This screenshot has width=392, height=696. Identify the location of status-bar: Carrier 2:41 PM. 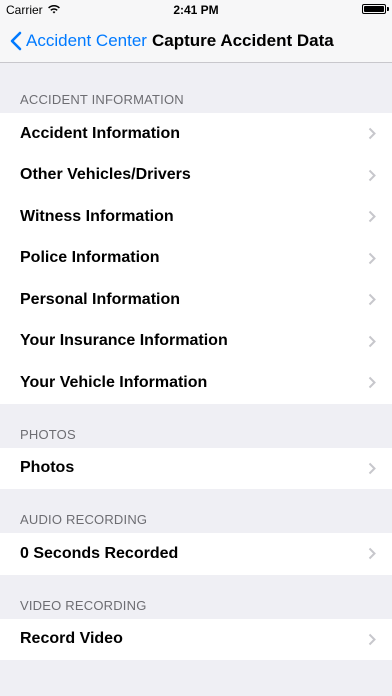
(196, 10).